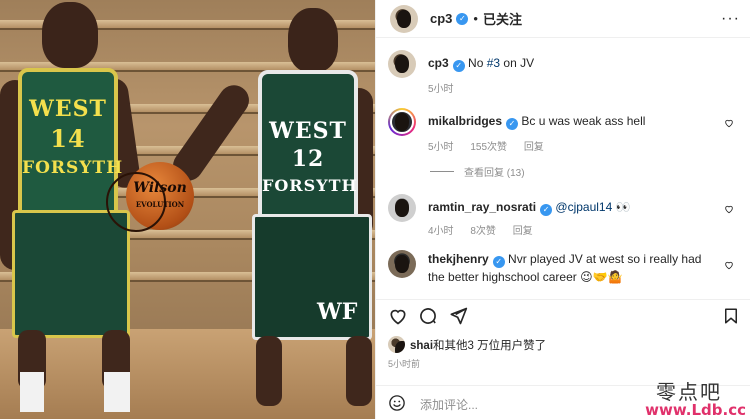  What do you see at coordinates (564, 75) in the screenshot?
I see `caption-row: cp3 ✓ No #3 on JV 5小时` at bounding box center [564, 75].